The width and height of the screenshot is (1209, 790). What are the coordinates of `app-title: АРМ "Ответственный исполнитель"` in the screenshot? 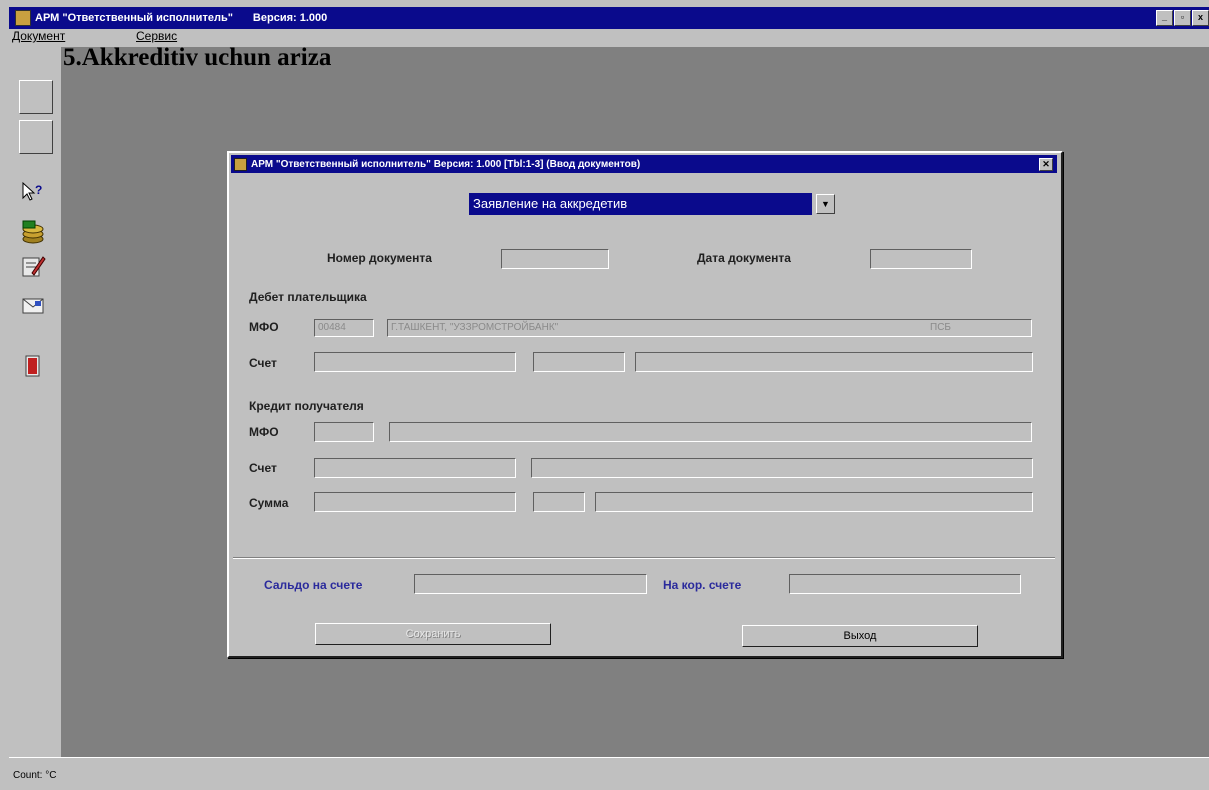 It's located at (134, 18).